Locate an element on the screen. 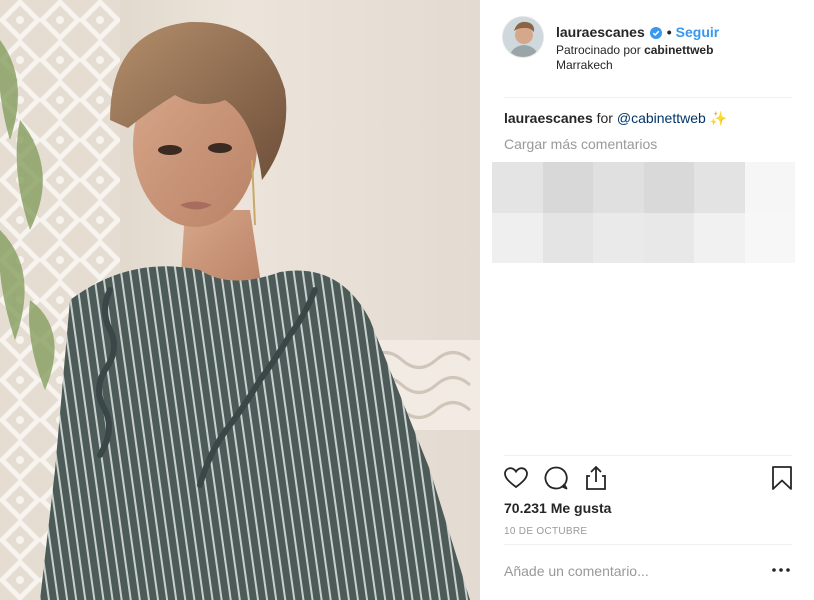 Image resolution: width=814 pixels, height=600 pixels. caption-emoji: ✨ is located at coordinates (716, 118).